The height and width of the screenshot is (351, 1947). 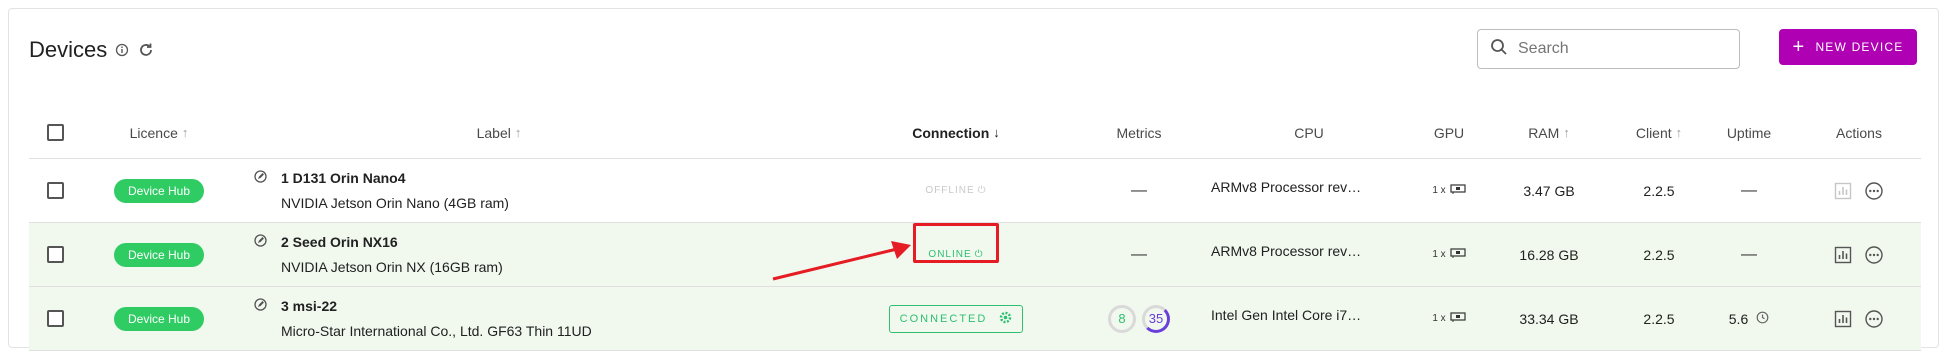 I want to click on ram-cell: 16.28 GB, so click(x=1549, y=254).